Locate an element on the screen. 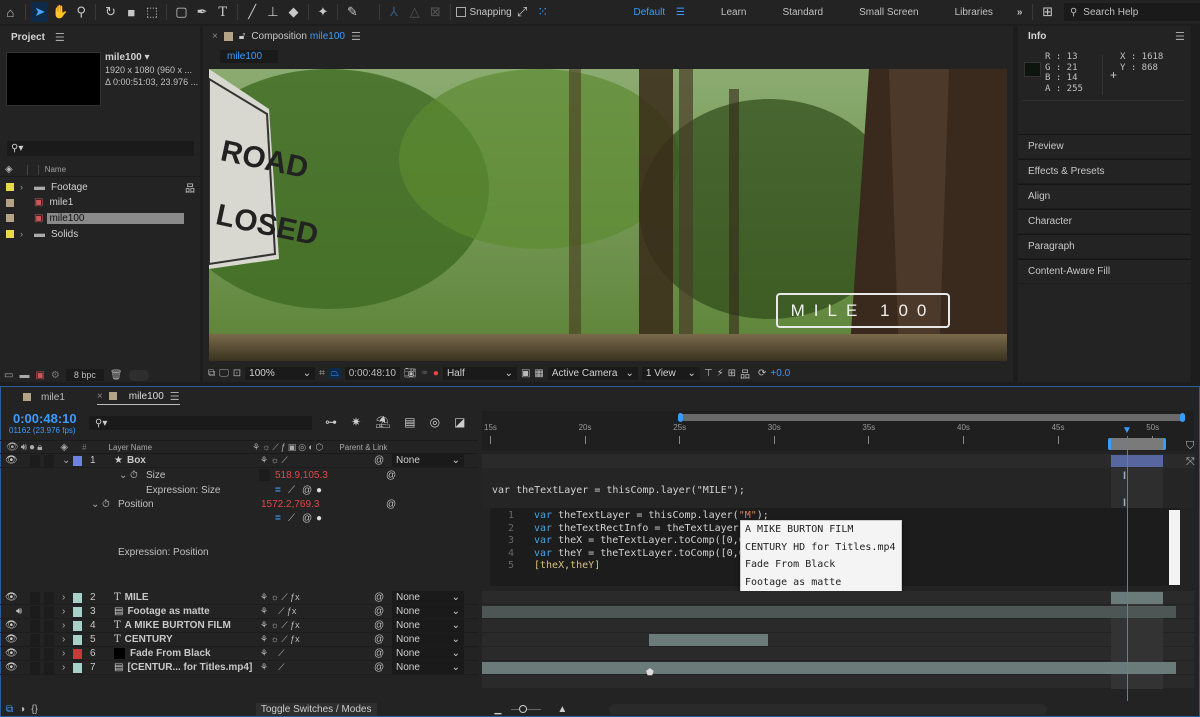 The image size is (1200, 717). roto-brush-tool-icon: ✦ is located at coordinates (323, 12).